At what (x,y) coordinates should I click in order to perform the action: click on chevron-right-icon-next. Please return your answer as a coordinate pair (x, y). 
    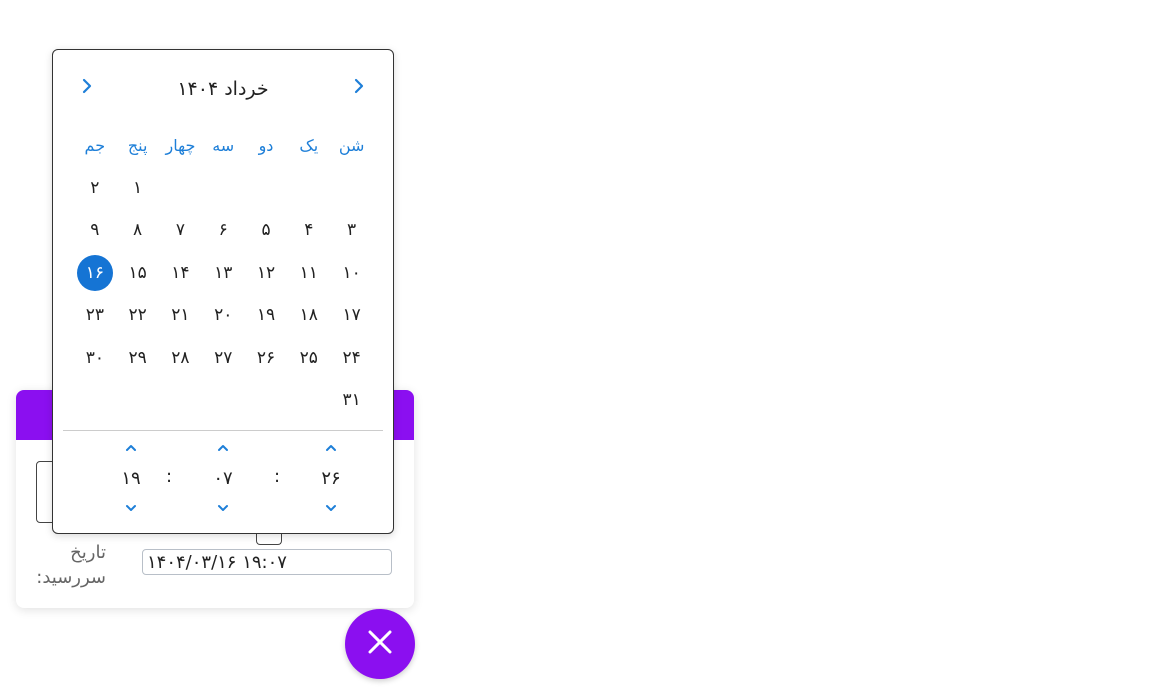
    Looking at the image, I should click on (359, 86).